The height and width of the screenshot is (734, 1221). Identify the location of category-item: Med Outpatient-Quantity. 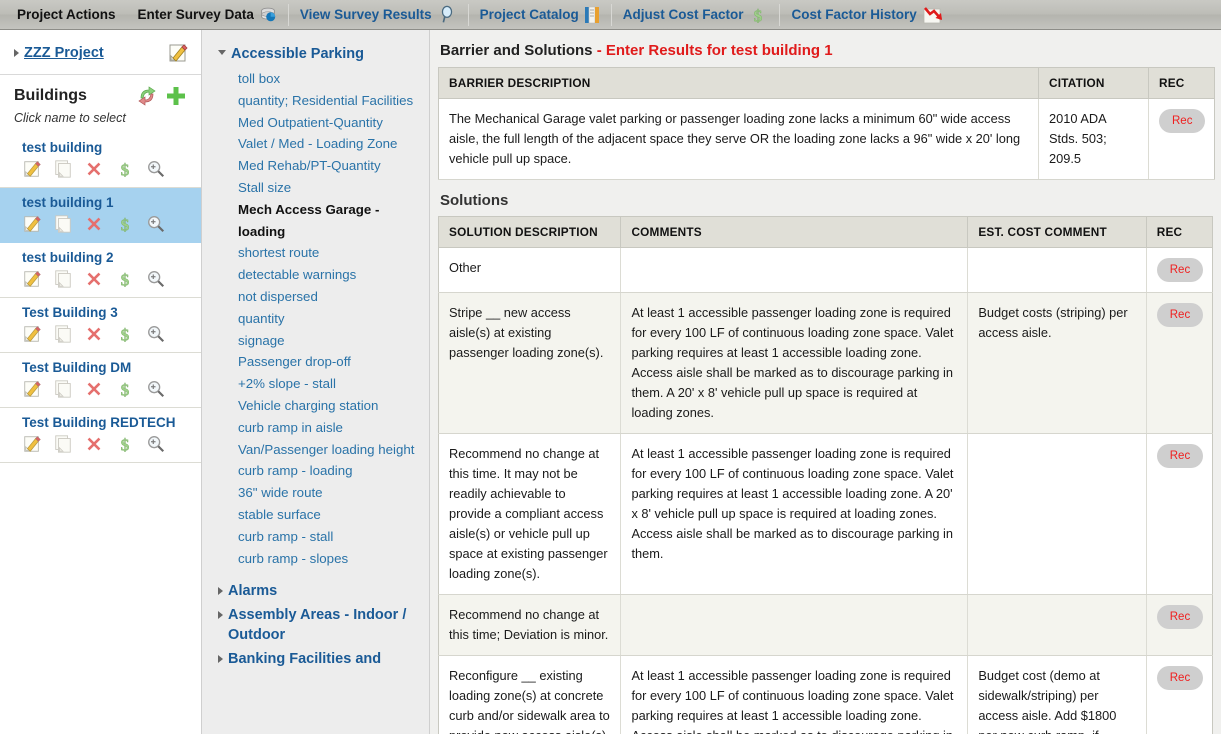
(318, 123).